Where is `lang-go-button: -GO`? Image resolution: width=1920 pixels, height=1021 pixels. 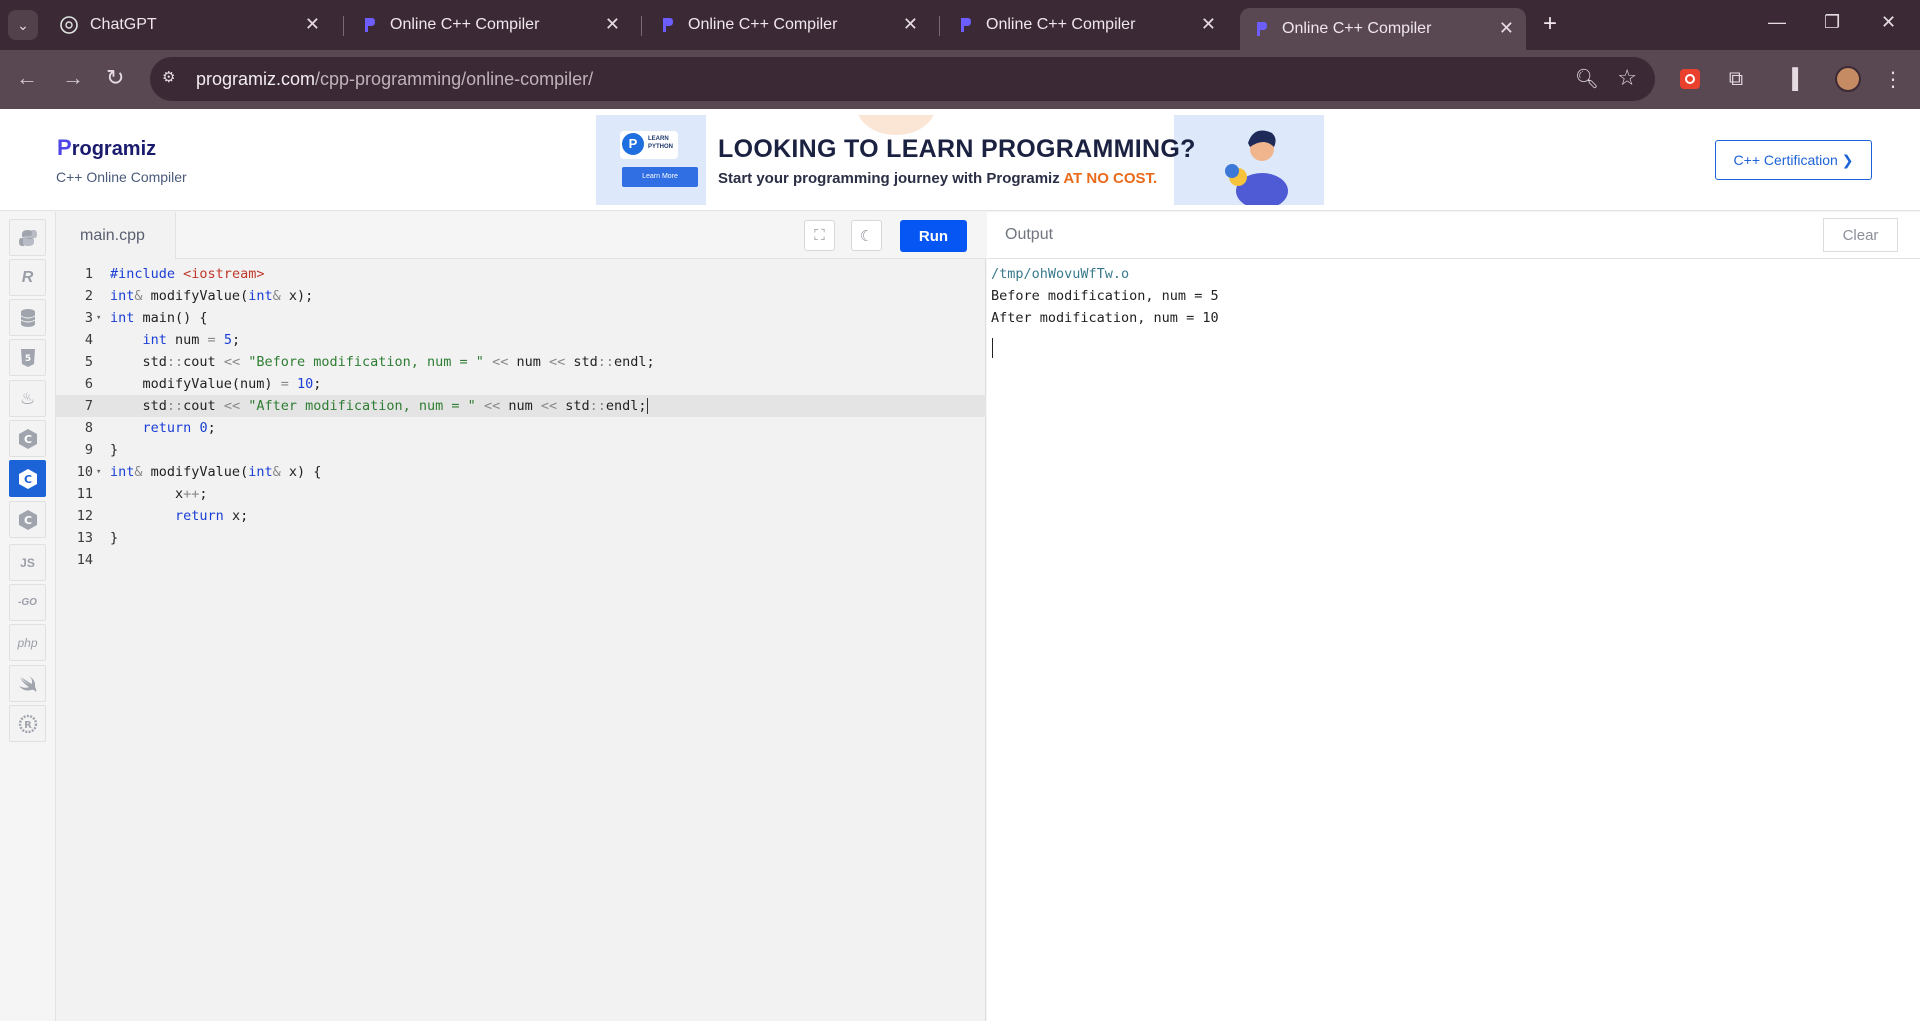 lang-go-button: -GO is located at coordinates (27, 602).